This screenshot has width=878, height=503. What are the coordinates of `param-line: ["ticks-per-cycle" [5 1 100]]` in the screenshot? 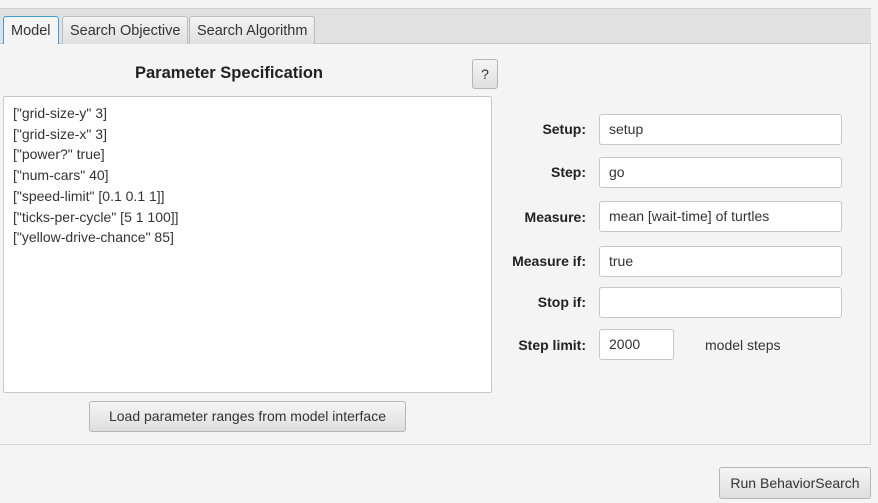 It's located at (96, 216).